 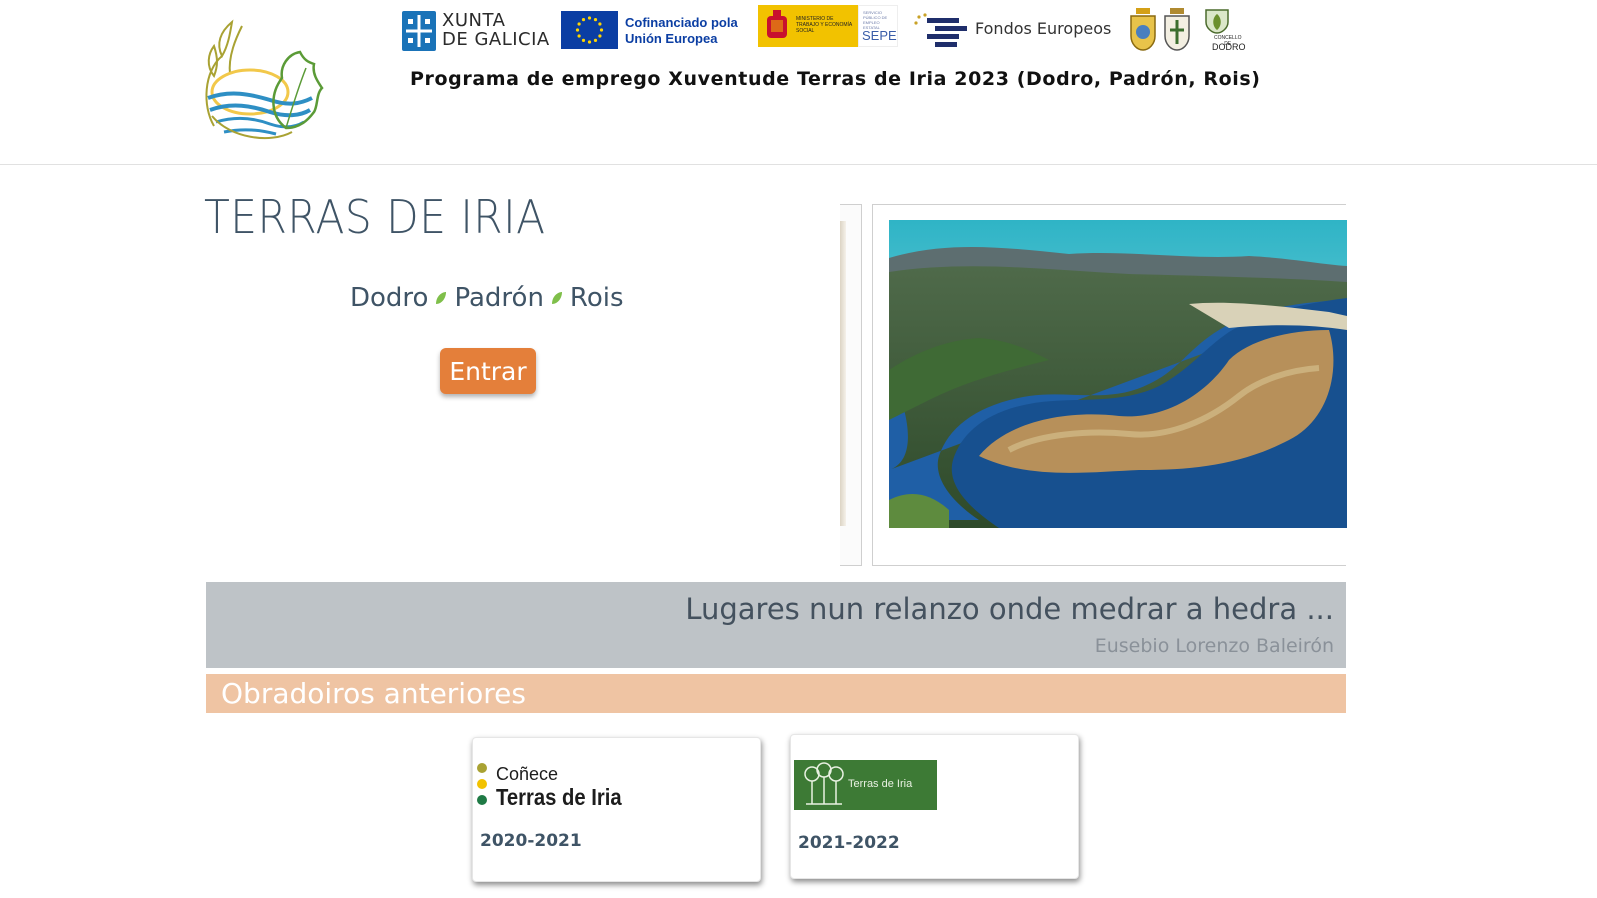 What do you see at coordinates (849, 843) in the screenshot?
I see `card-year: 2021-2022` at bounding box center [849, 843].